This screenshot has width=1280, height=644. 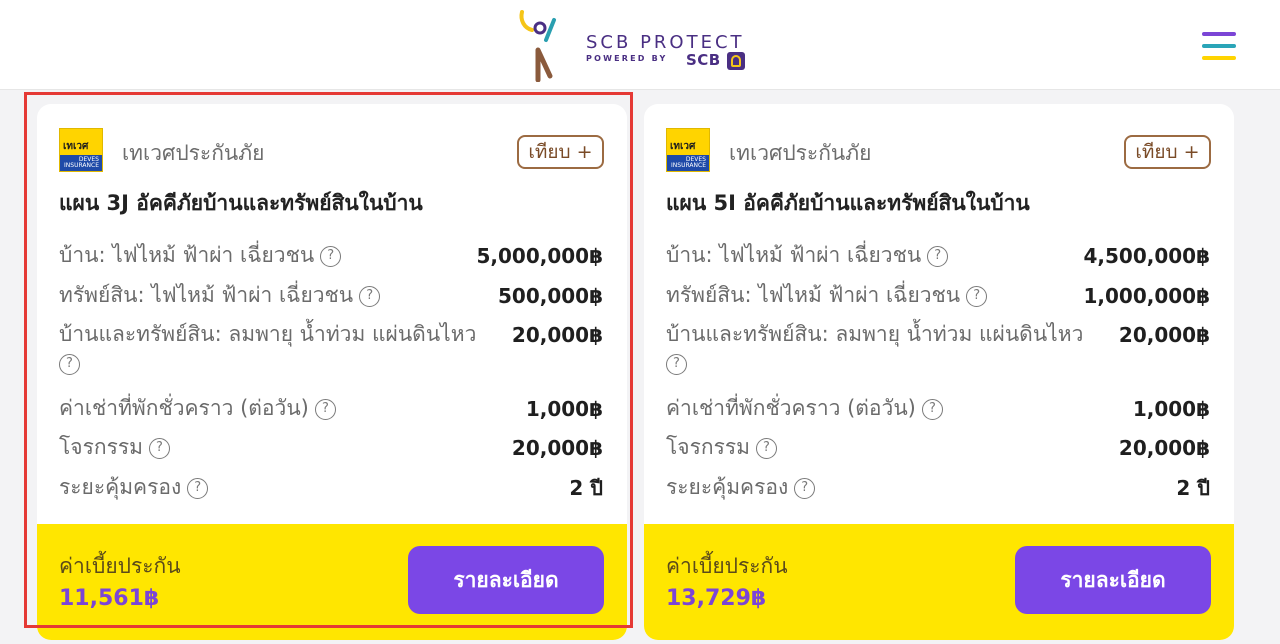 I want to click on scb-protect-figure-icon, so click(x=537, y=46).